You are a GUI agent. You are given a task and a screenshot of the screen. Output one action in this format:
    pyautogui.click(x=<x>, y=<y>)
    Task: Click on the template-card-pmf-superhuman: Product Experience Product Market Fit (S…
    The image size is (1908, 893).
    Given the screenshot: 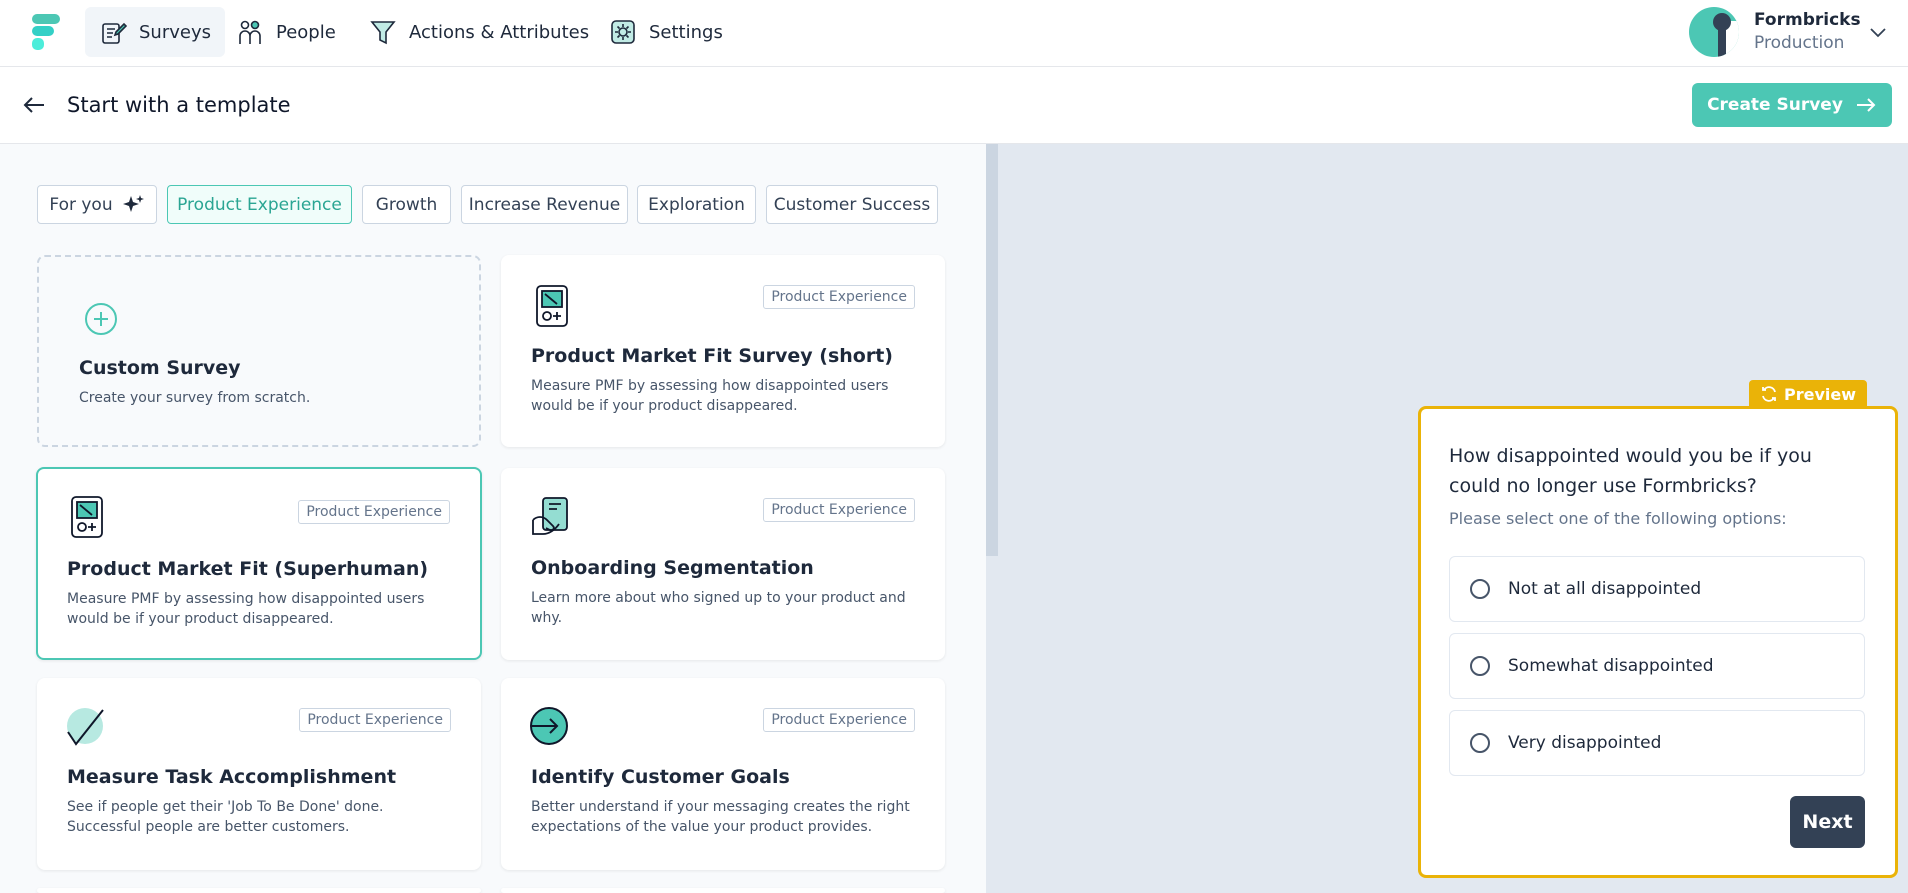 What is the action you would take?
    pyautogui.click(x=259, y=563)
    